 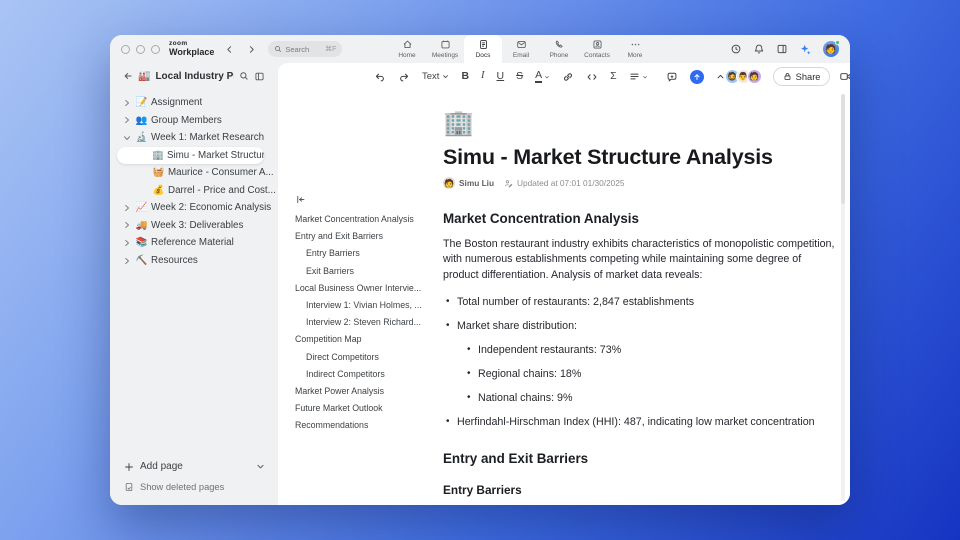 I want to click on maximize-window-button, so click(x=155, y=49).